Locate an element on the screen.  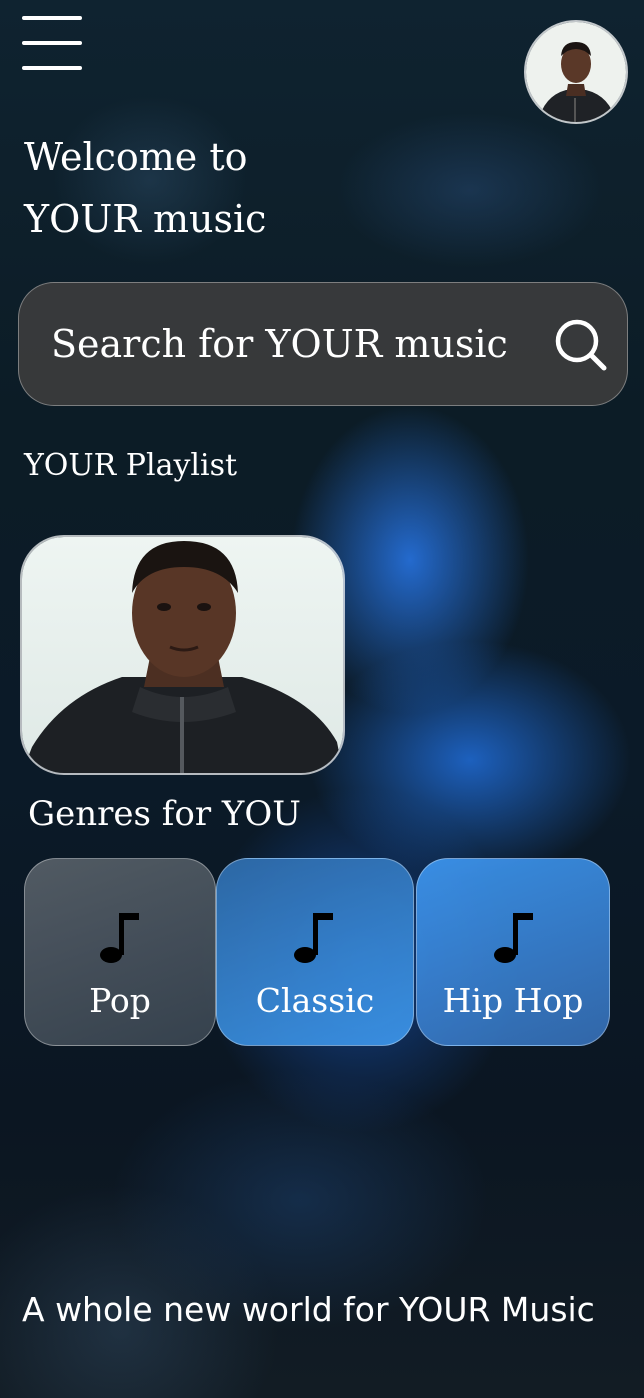
welcome-heading: Welcome to YOUR music is located at coordinates (224, 188).